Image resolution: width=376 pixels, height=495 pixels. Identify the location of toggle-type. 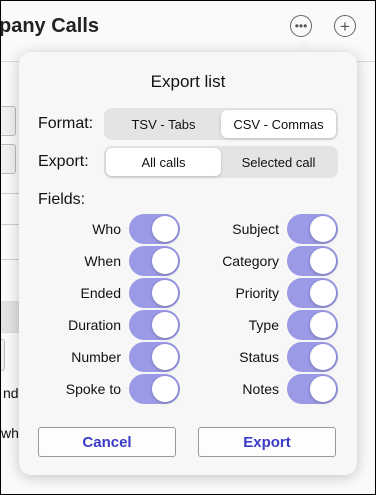
(312, 325).